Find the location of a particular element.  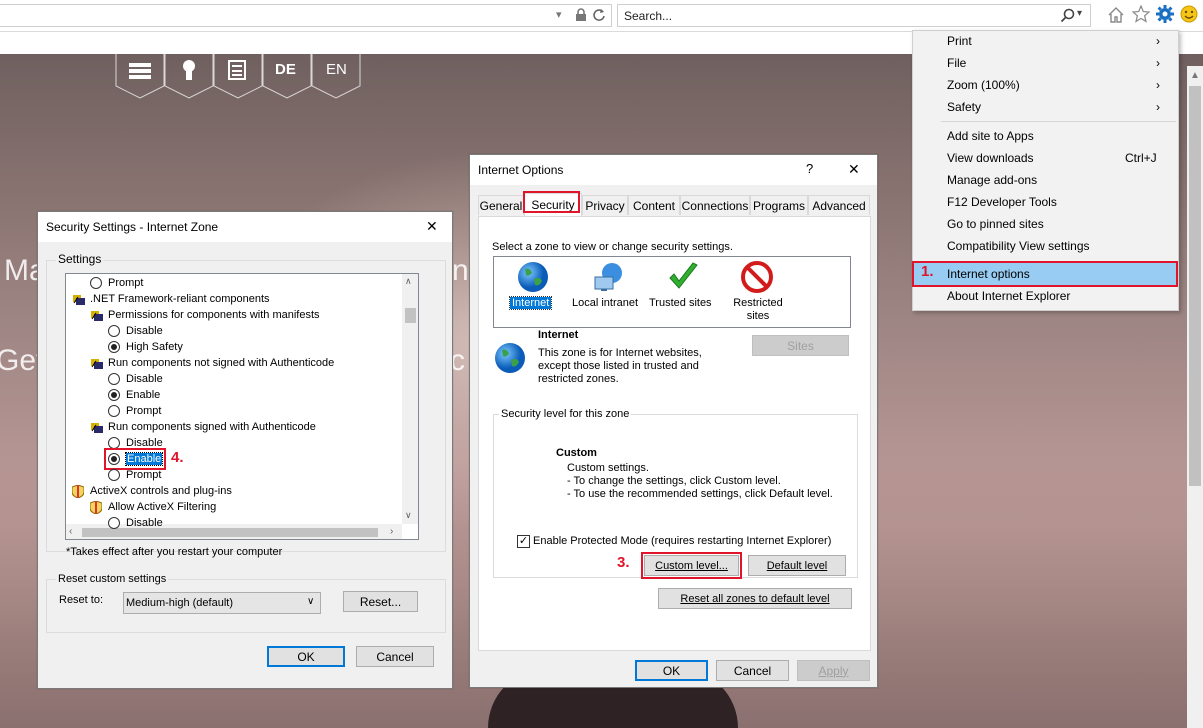

scroll-down-icon: ∨ is located at coordinates (408, 515).